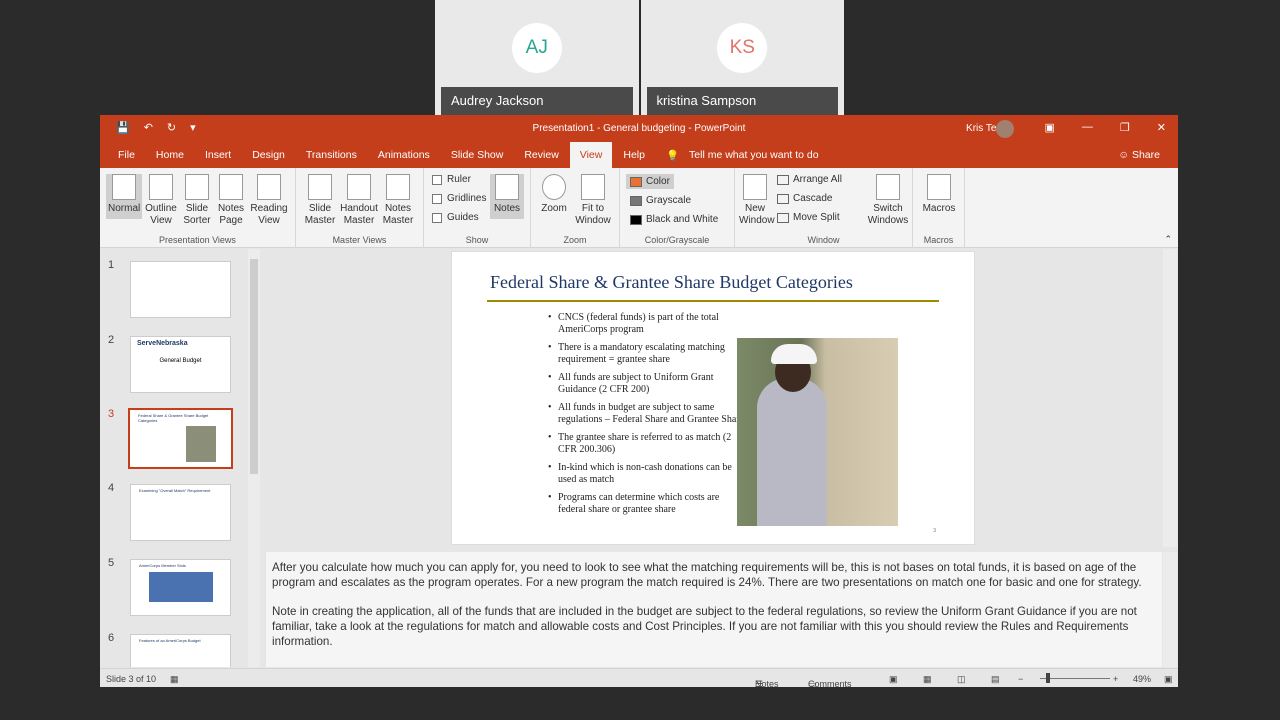  What do you see at coordinates (672, 155) in the screenshot?
I see `lightbulb-icon: 💡` at bounding box center [672, 155].